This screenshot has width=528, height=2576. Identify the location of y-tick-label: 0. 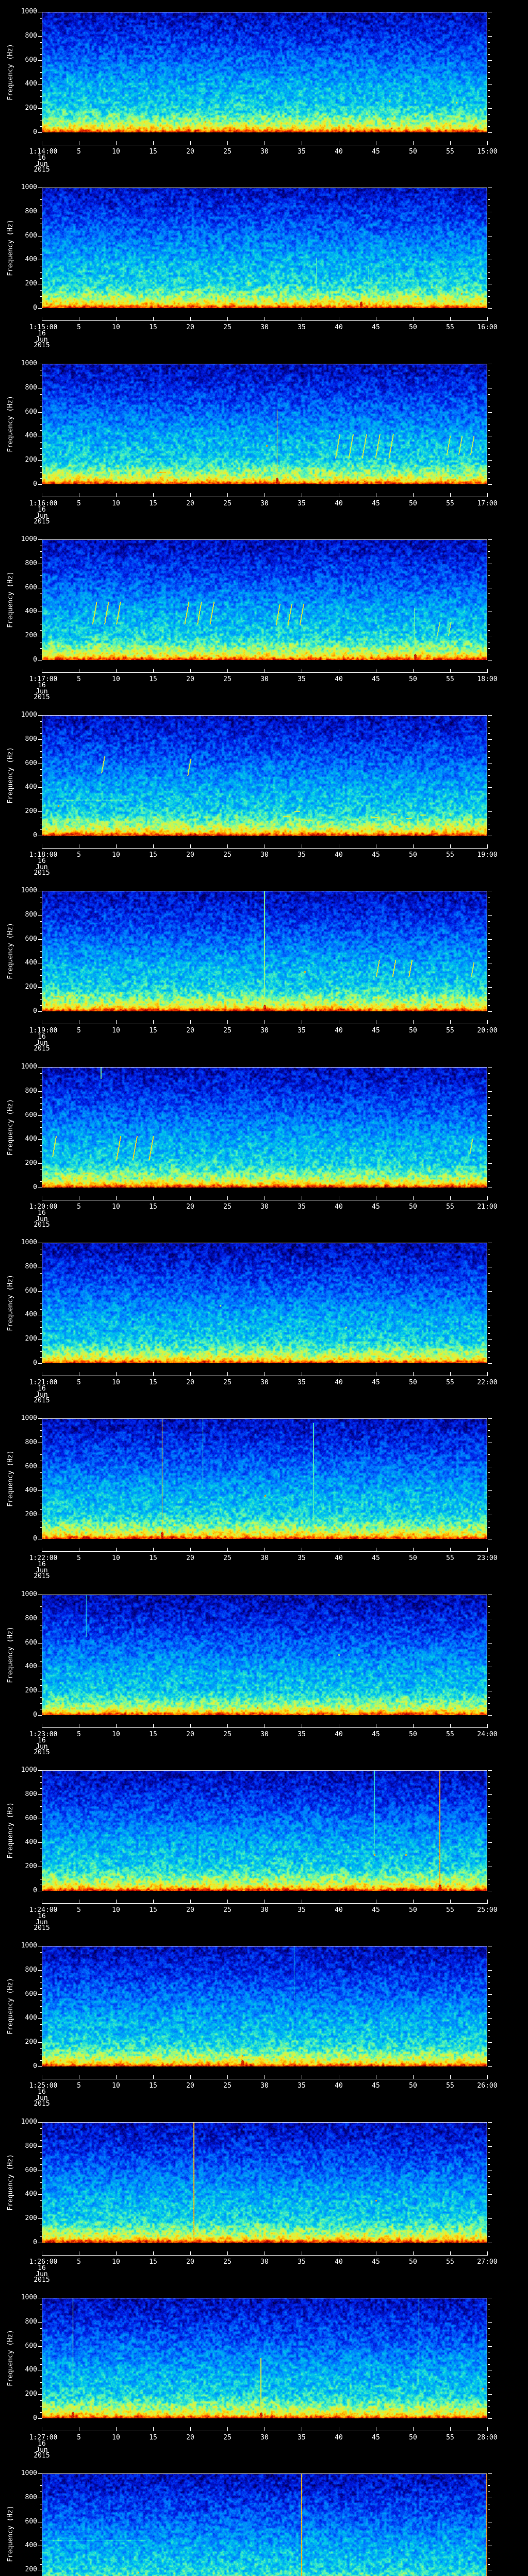
(35, 1187).